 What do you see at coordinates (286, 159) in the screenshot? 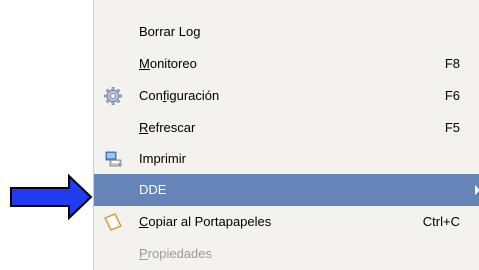
I see `menu-item-imprimir: Imprimir` at bounding box center [286, 159].